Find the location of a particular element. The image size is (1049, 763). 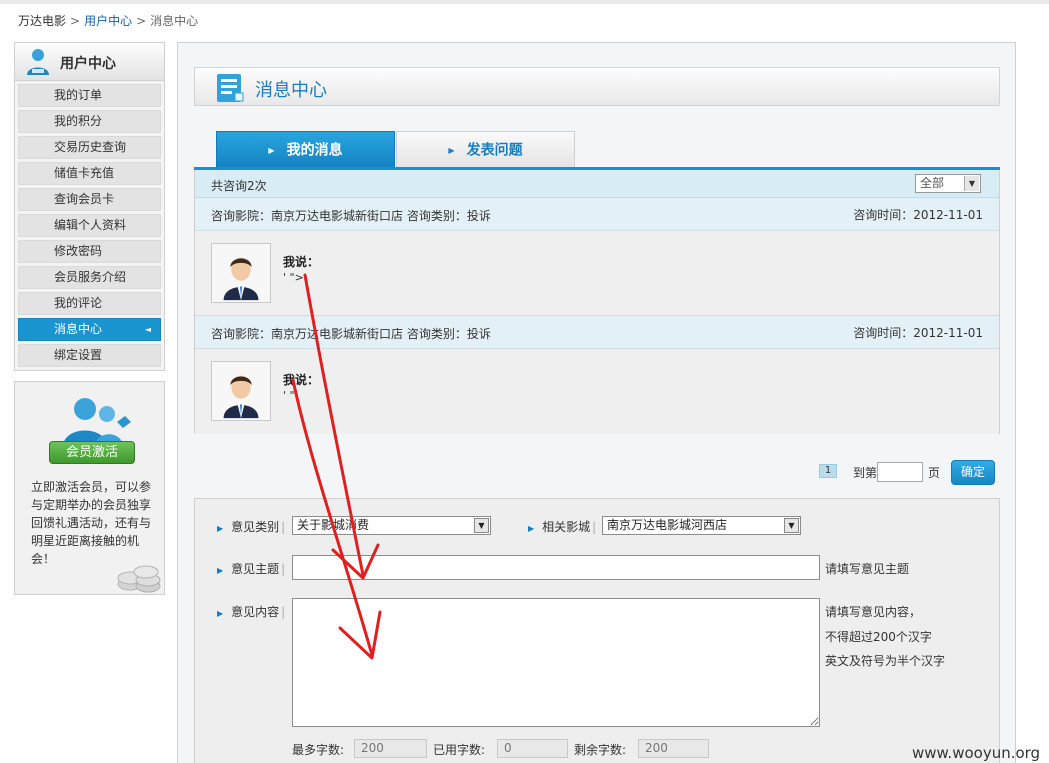

remaining-chars-value: 200 is located at coordinates (673, 748).